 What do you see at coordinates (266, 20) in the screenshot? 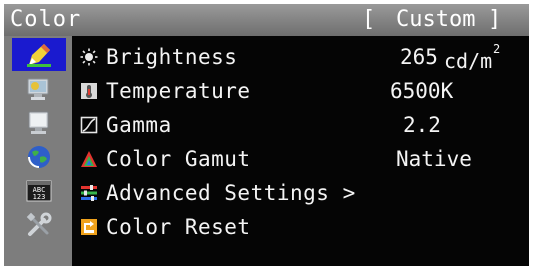
I see `title-bar: Color [ Custom ]` at bounding box center [266, 20].